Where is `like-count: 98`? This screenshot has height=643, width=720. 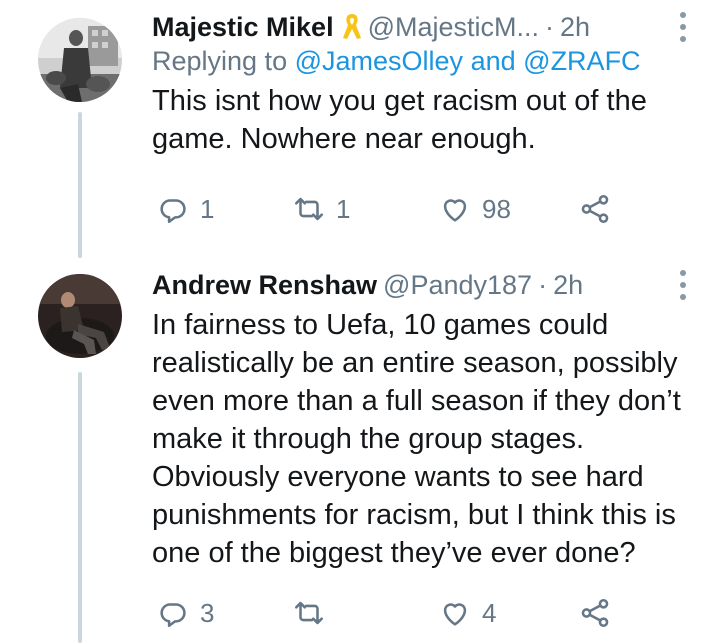
like-count: 98 is located at coordinates (496, 208).